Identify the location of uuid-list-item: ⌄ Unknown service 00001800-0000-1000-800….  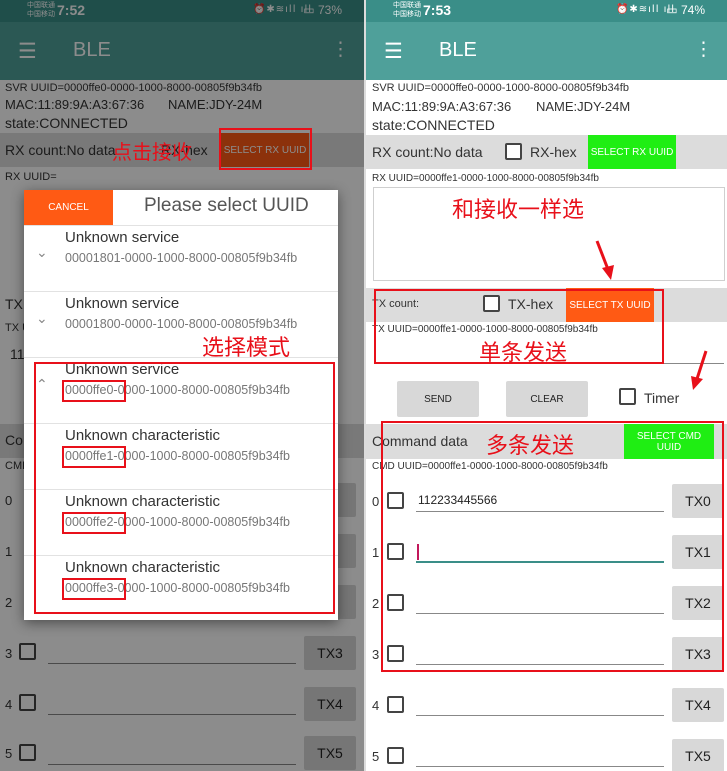
(181, 324).